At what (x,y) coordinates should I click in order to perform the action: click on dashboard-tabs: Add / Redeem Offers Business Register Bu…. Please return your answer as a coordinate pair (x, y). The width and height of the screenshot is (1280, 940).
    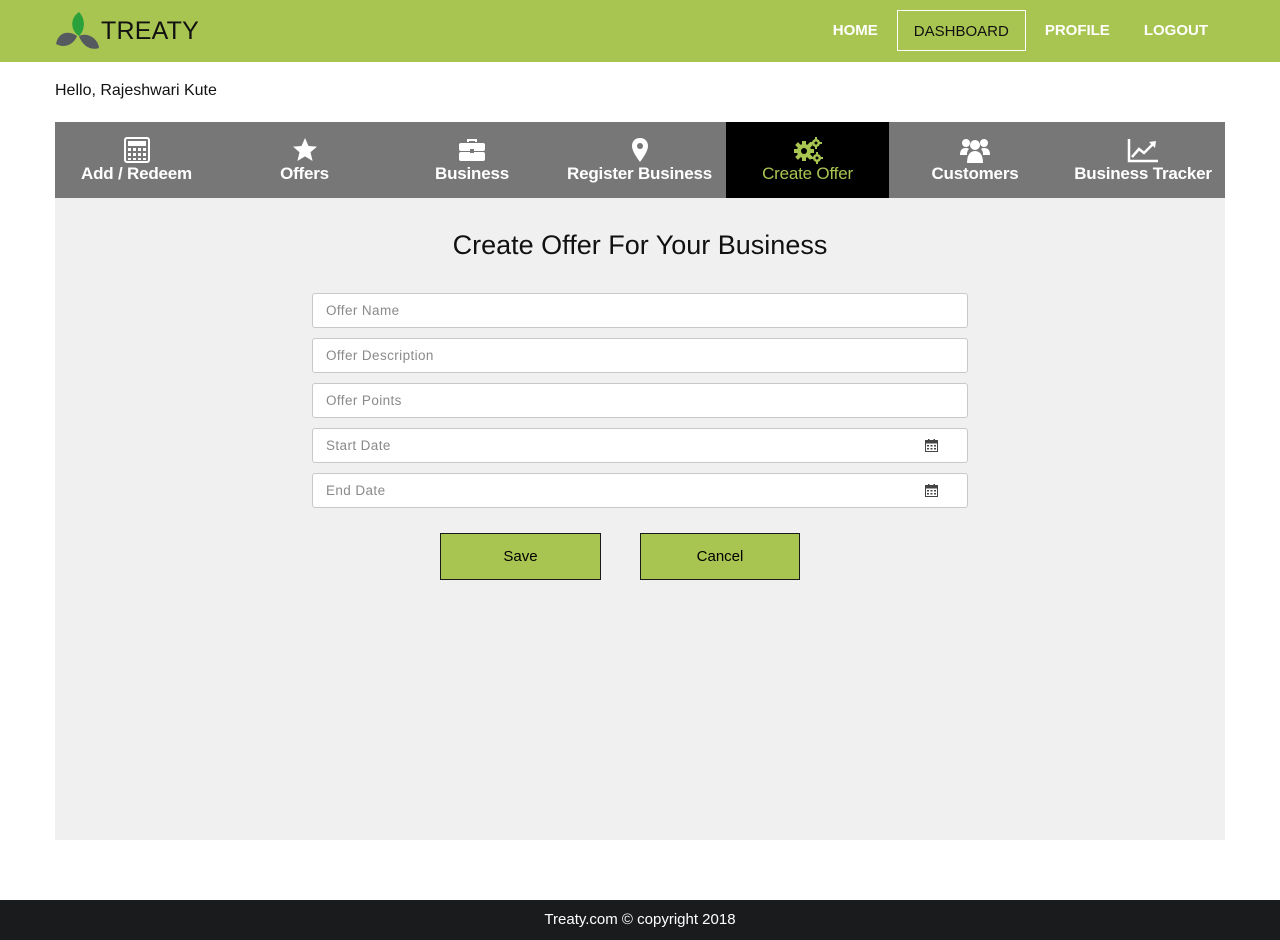
    Looking at the image, I should click on (640, 160).